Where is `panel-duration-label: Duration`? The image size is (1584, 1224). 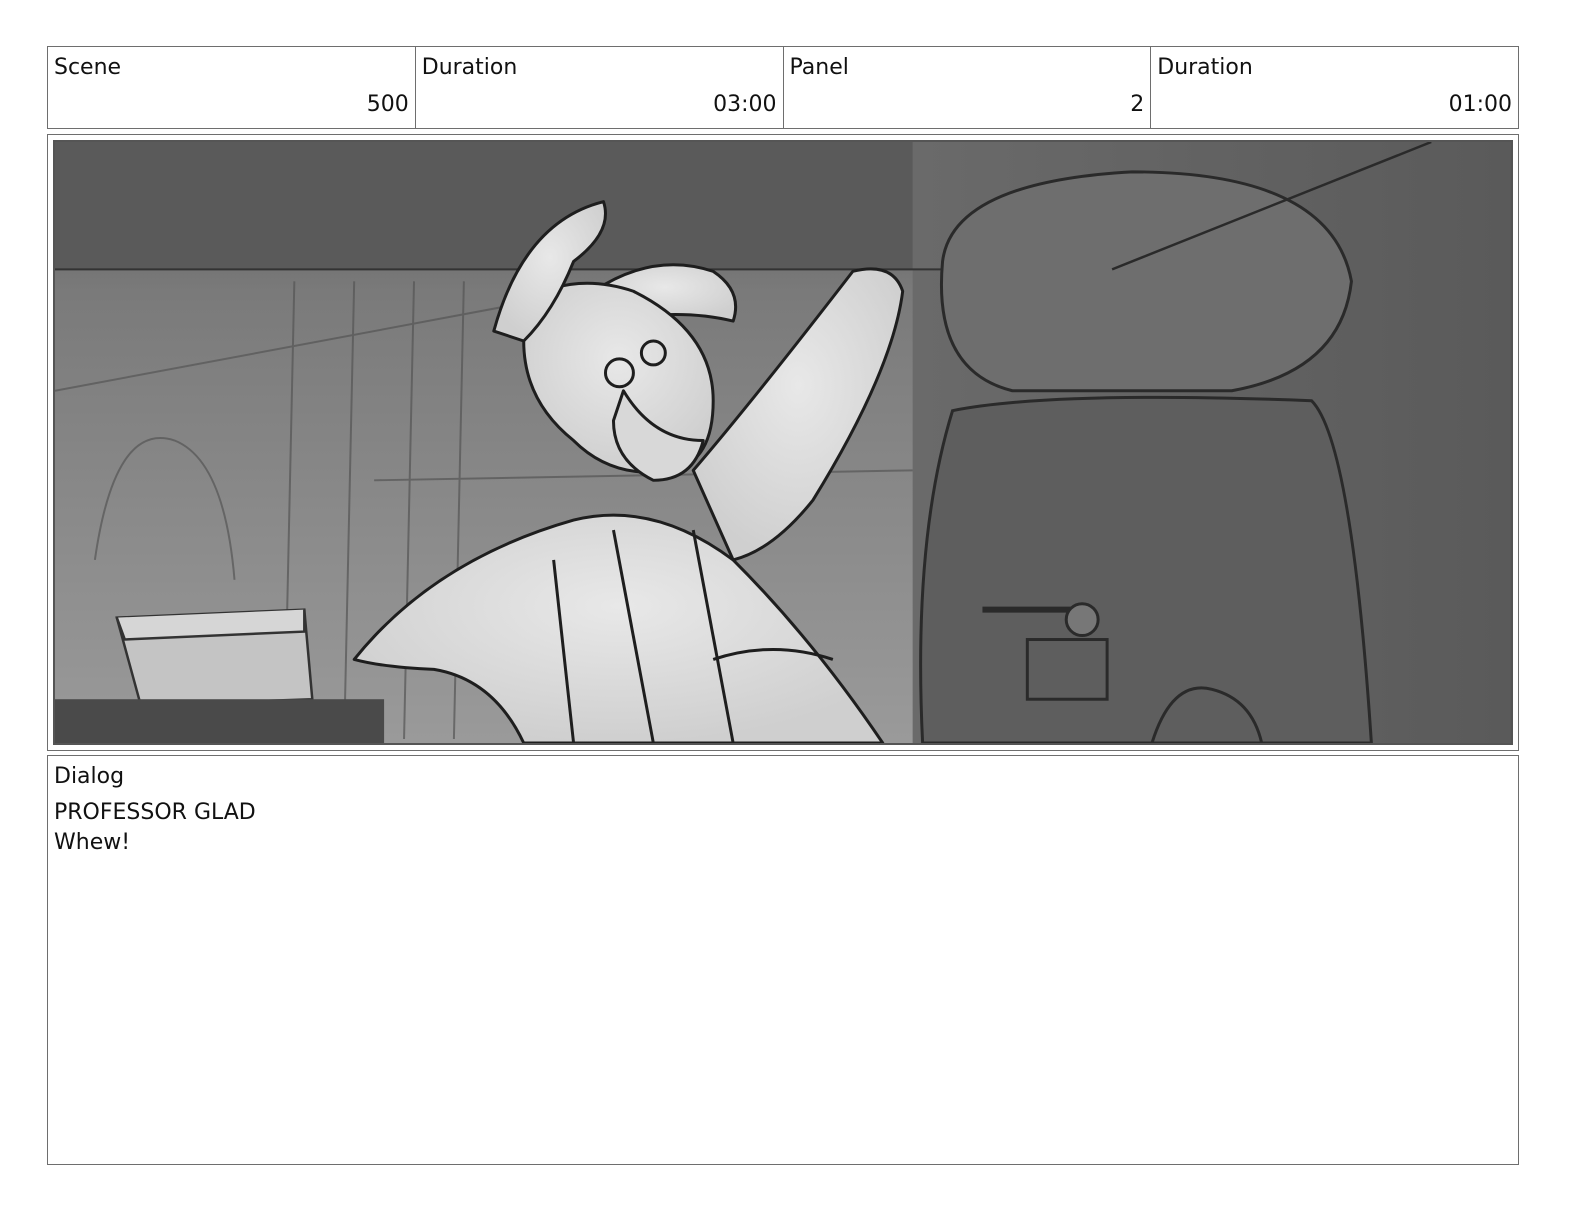
panel-duration-label: Duration is located at coordinates (1205, 67).